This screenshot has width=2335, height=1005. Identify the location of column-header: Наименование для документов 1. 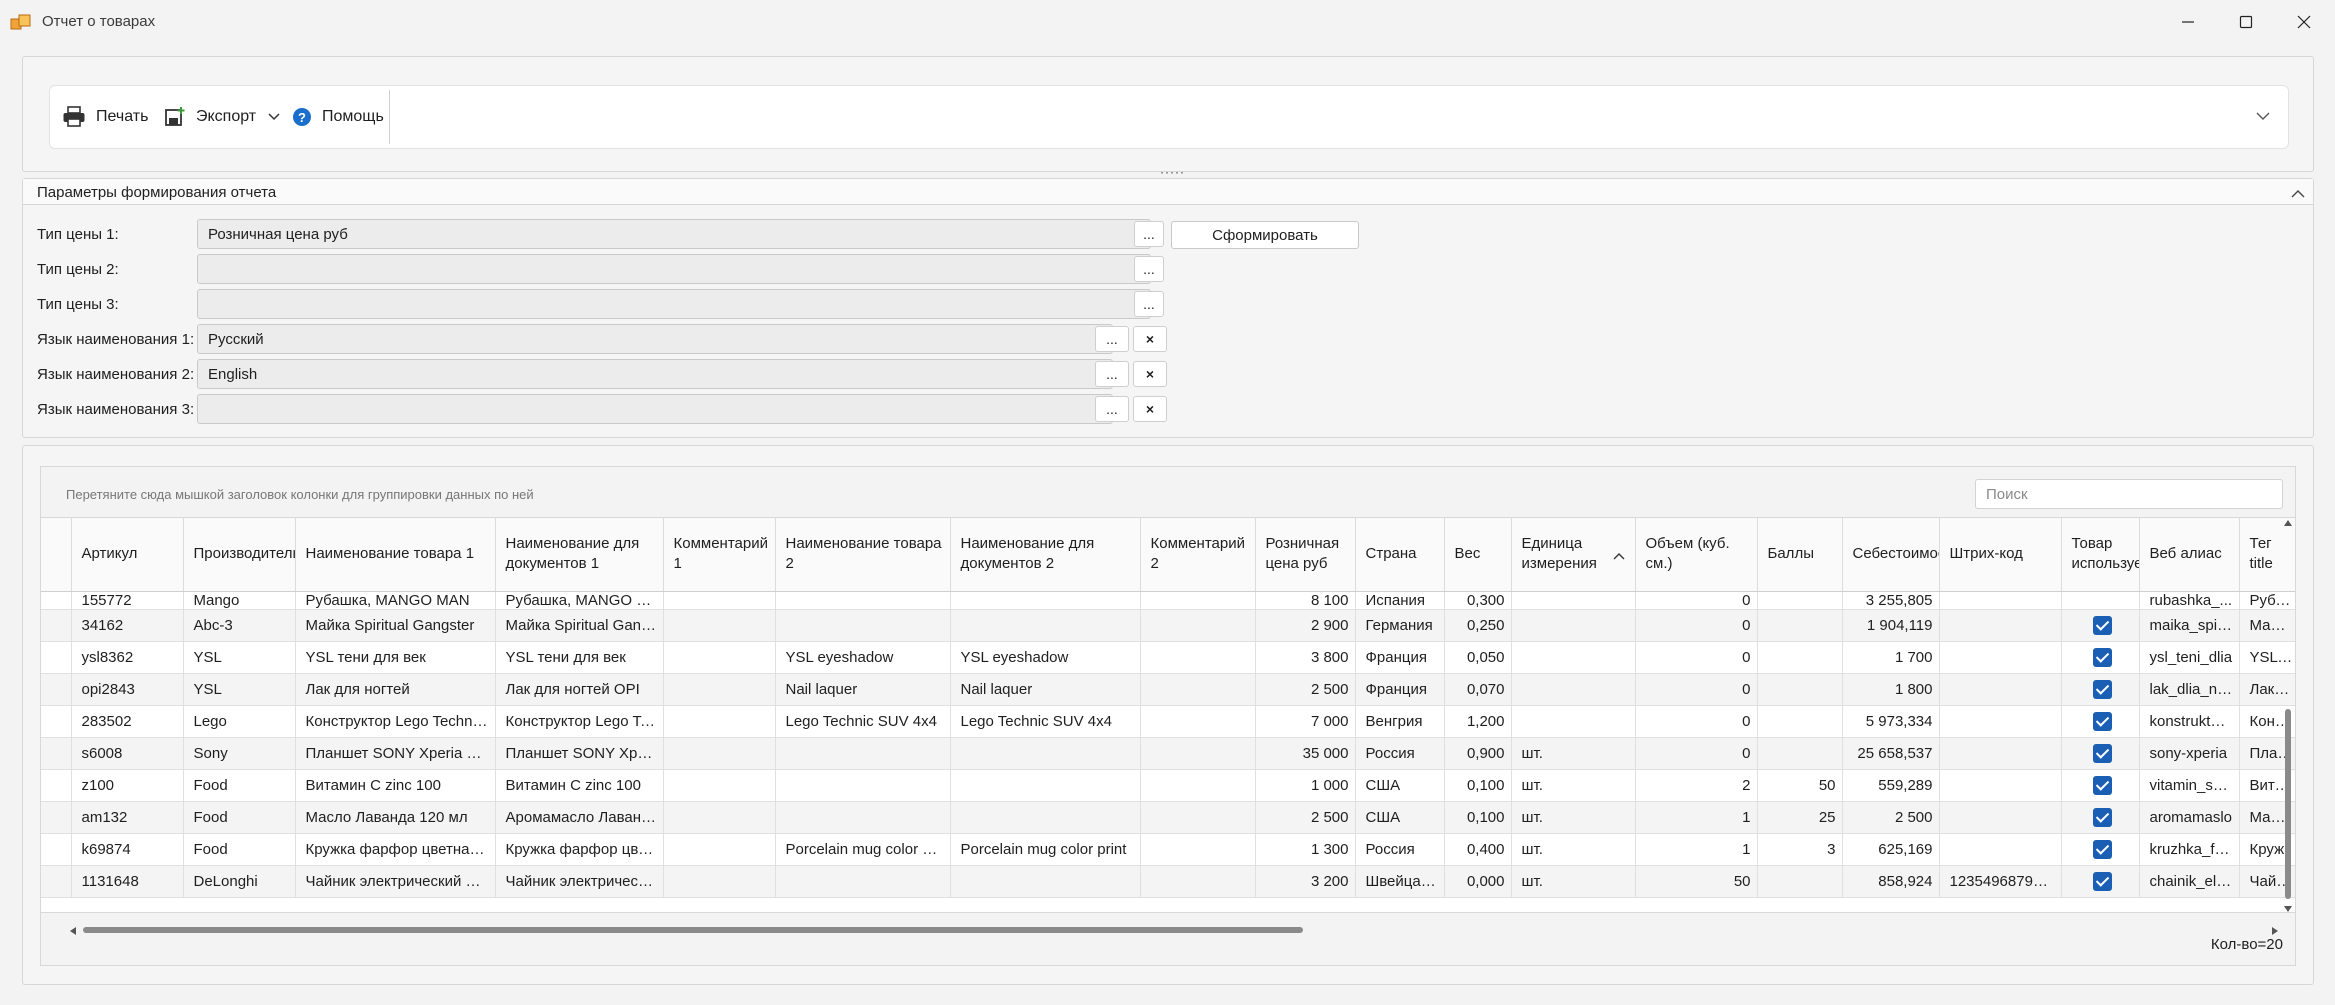
(579, 555).